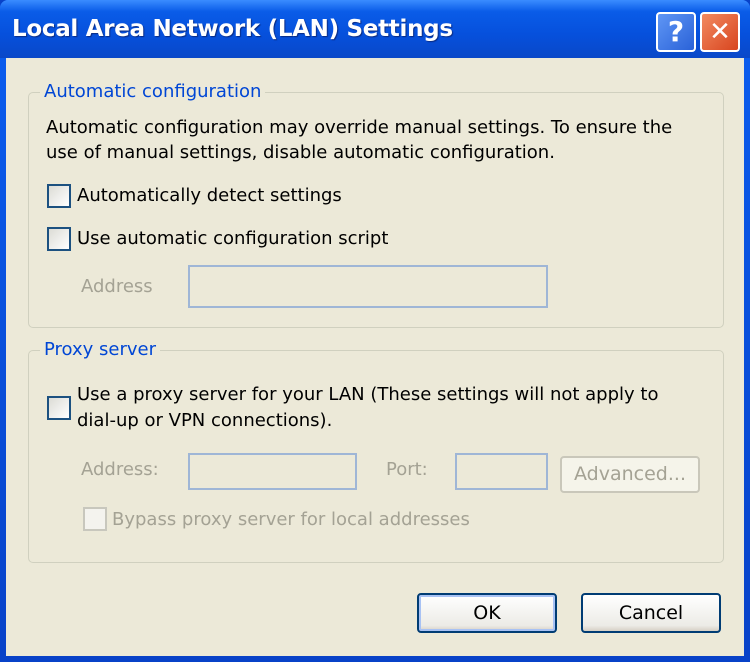  I want to click on use-proxy-label-line2: dial-up or VPN connections)., so click(204, 421).